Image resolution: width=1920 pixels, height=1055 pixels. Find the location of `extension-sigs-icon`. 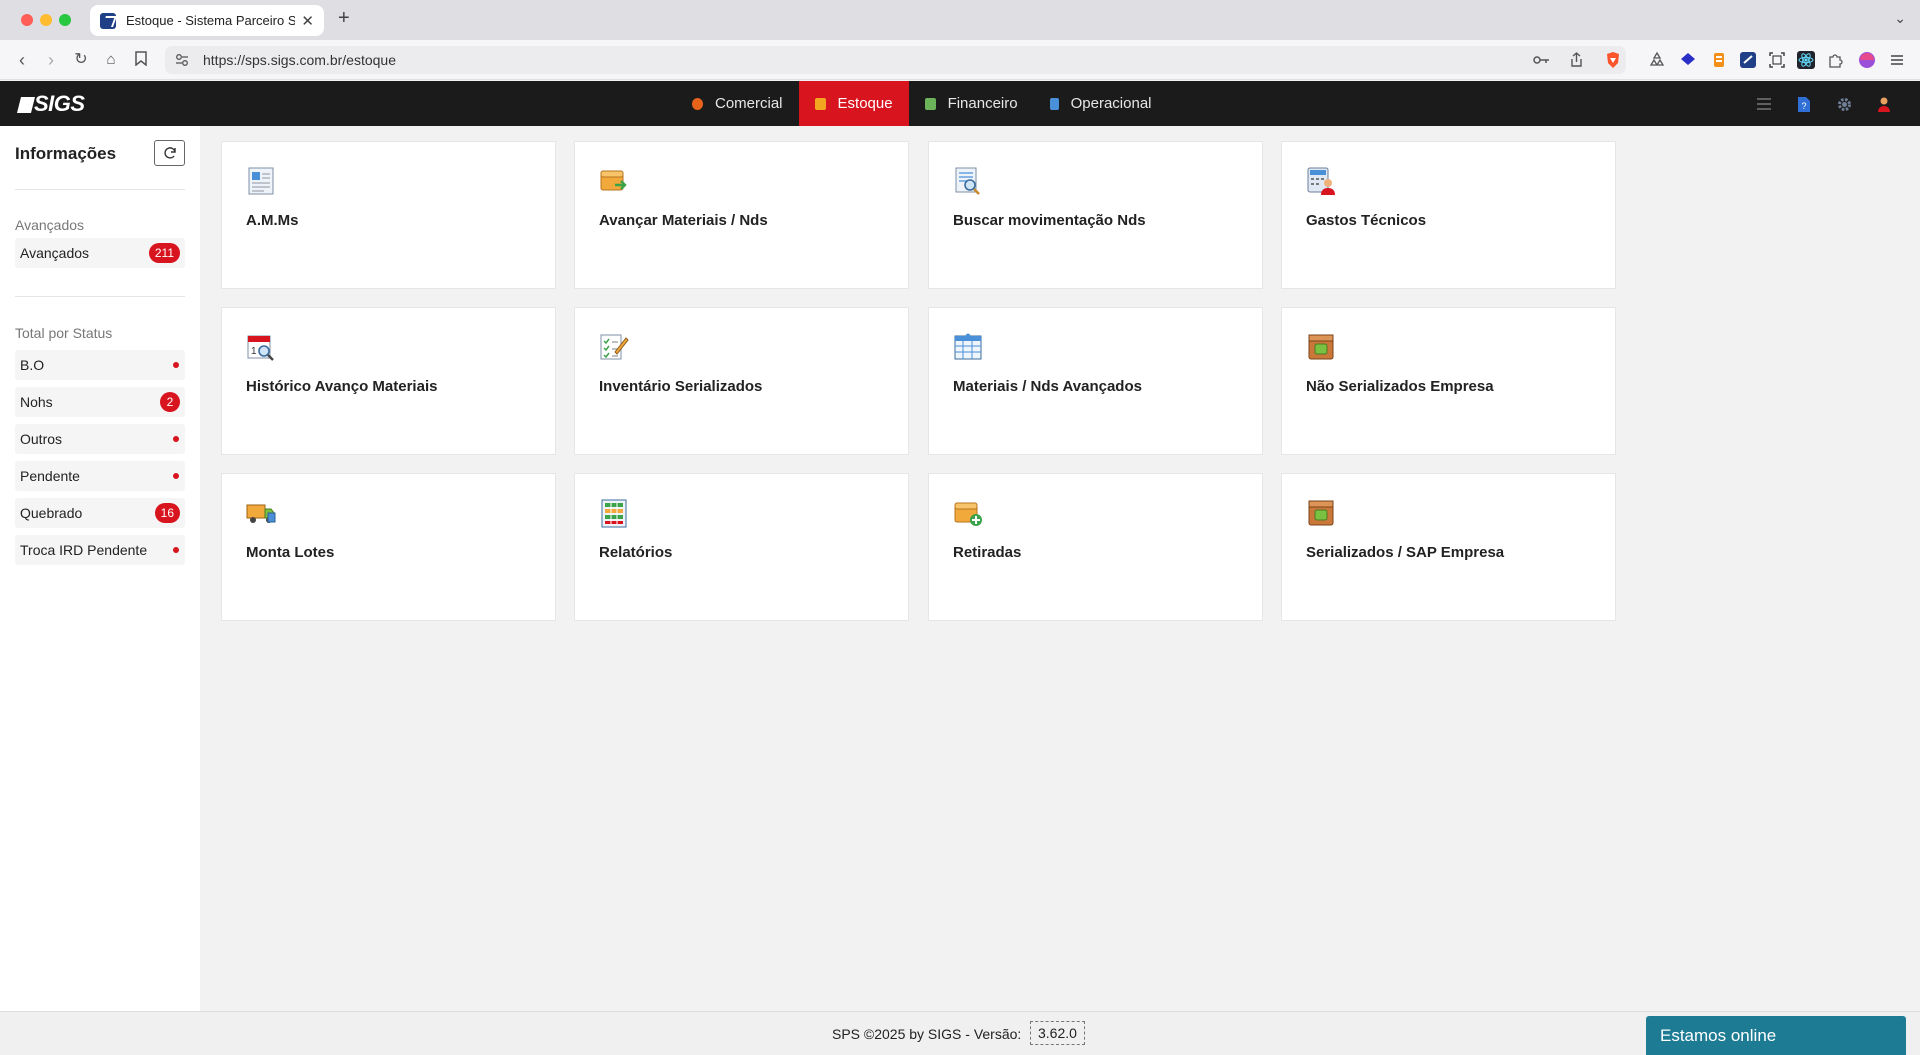

extension-sigs-icon is located at coordinates (1748, 60).